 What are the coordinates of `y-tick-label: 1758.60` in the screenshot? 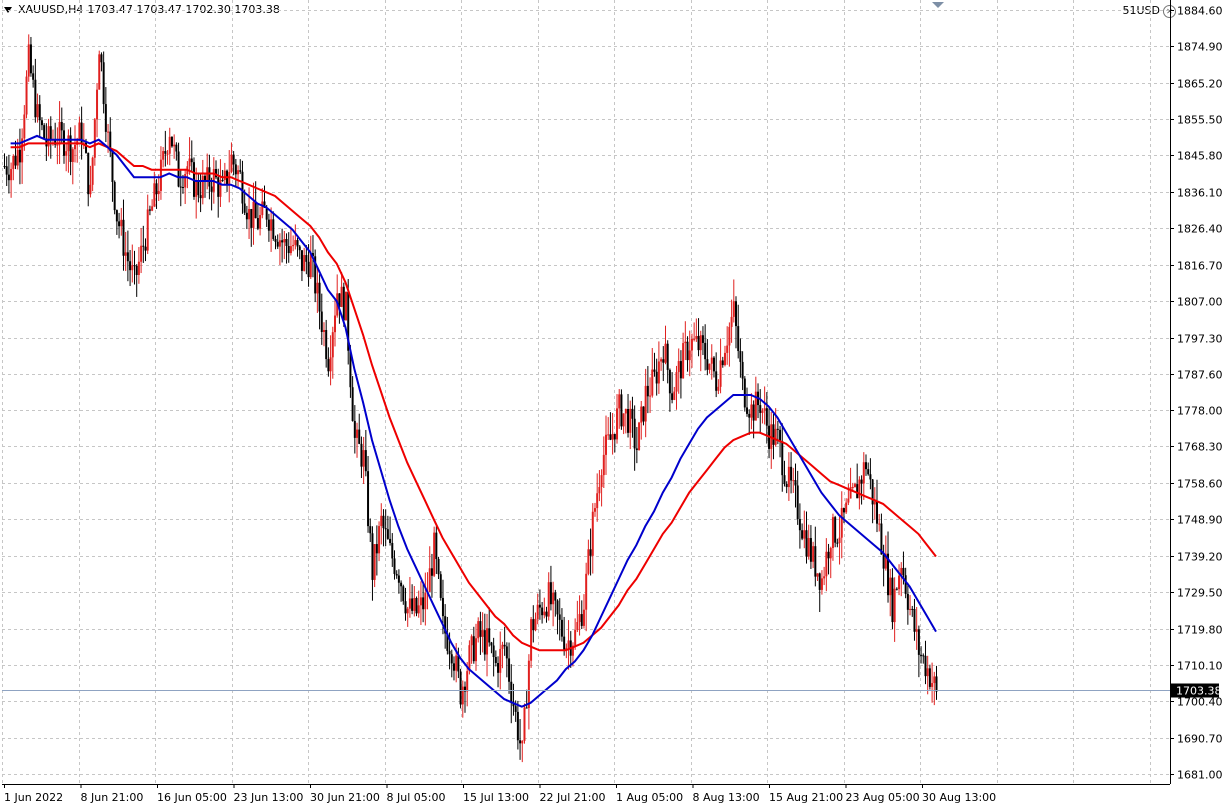 It's located at (1200, 484).